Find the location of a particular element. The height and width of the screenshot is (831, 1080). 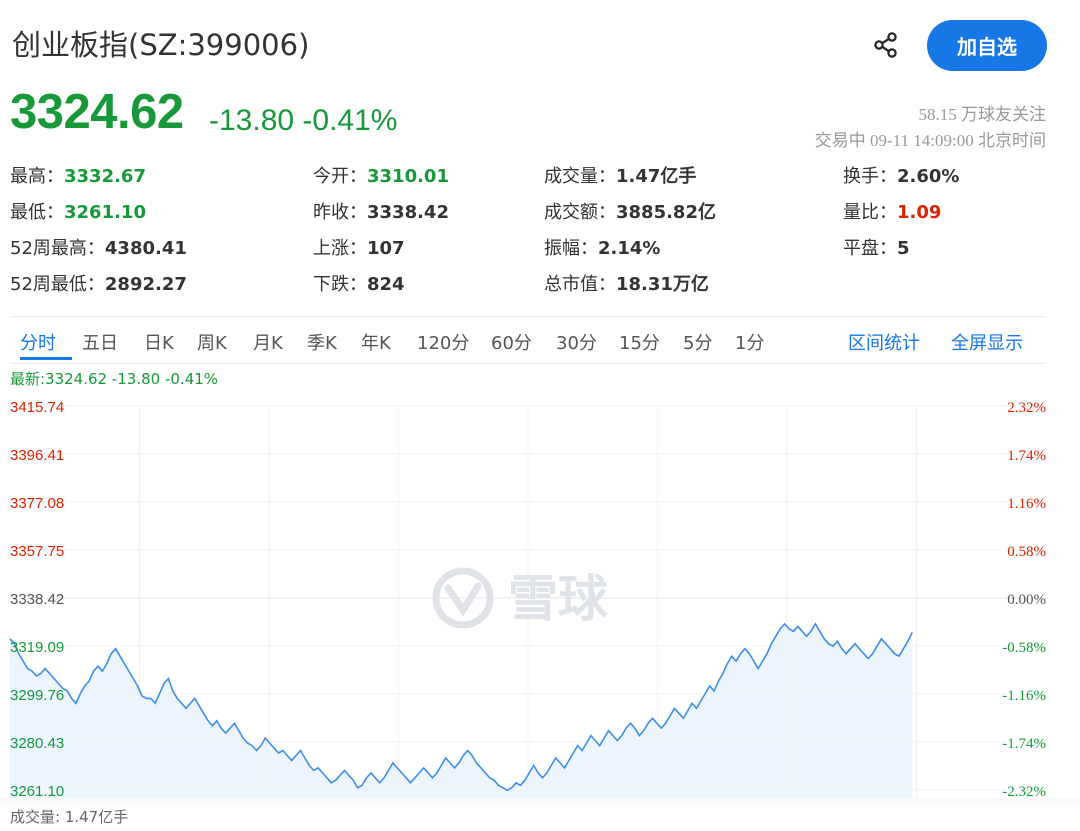

tab-12: 1分 is located at coordinates (749, 342).